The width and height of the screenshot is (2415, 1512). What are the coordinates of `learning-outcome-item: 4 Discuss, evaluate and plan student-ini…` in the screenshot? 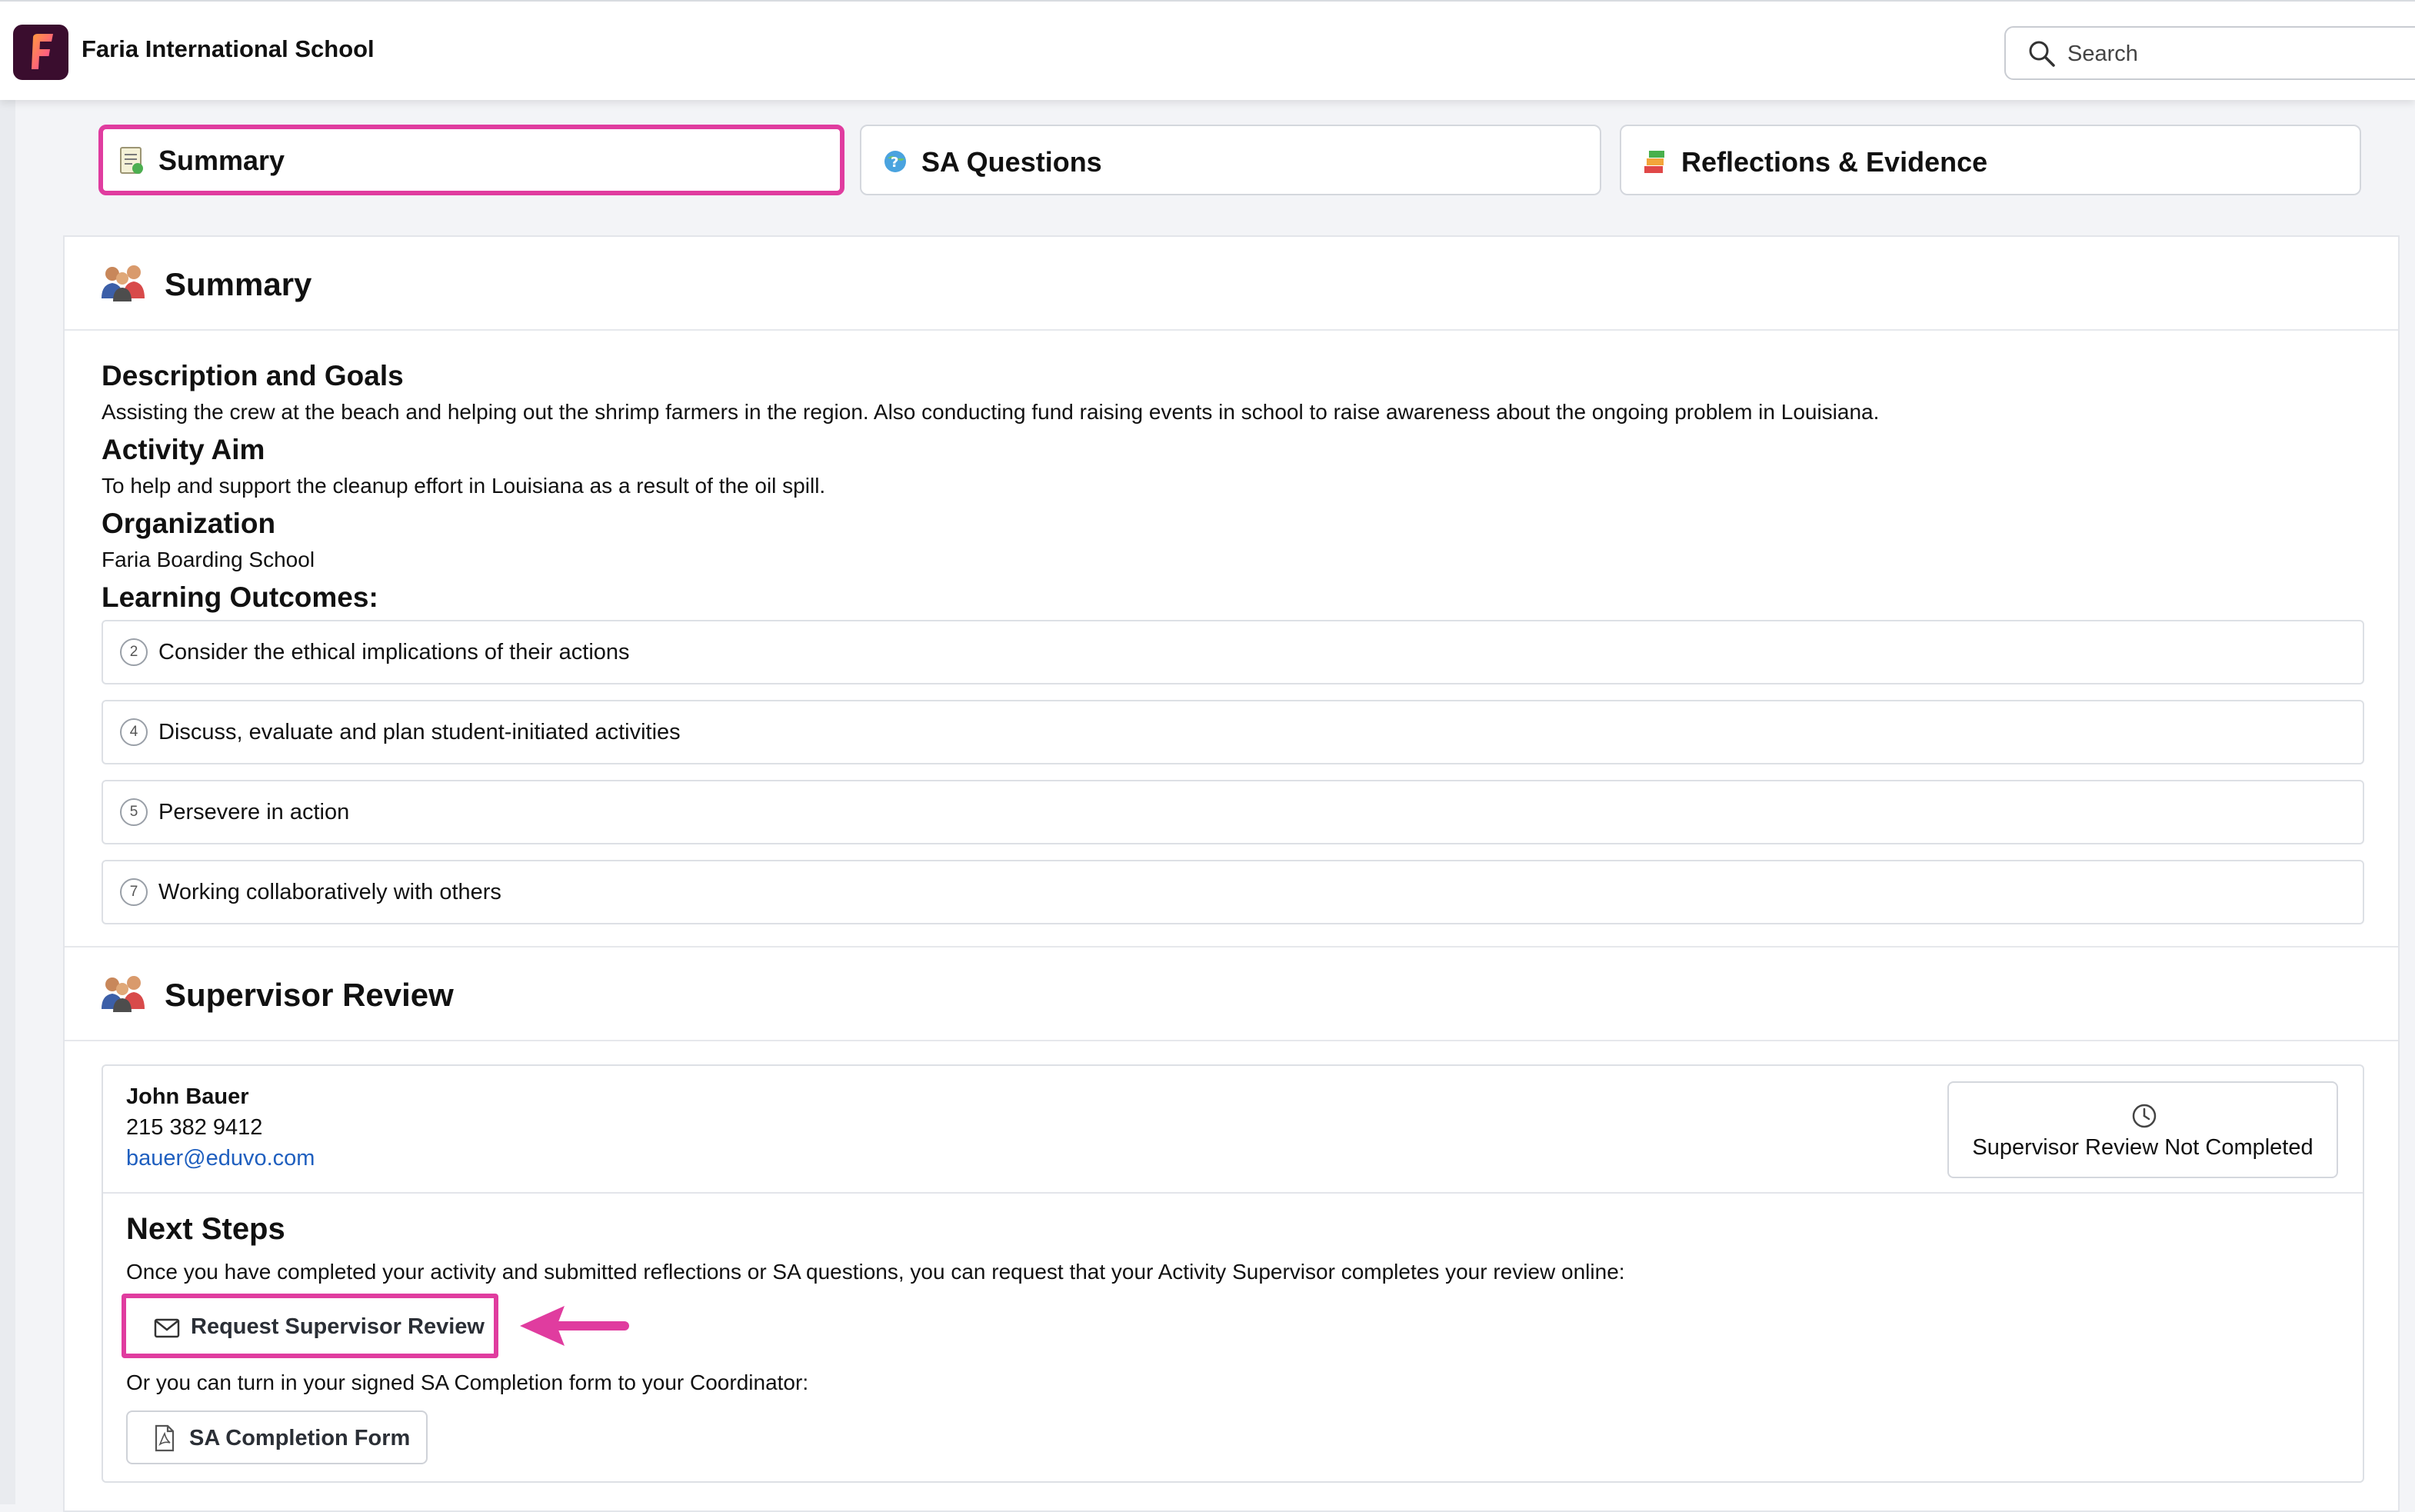 It's located at (1233, 732).